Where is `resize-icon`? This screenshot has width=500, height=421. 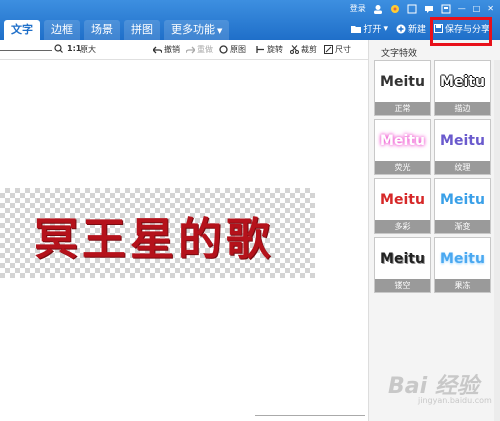
resize-icon is located at coordinates (328, 49).